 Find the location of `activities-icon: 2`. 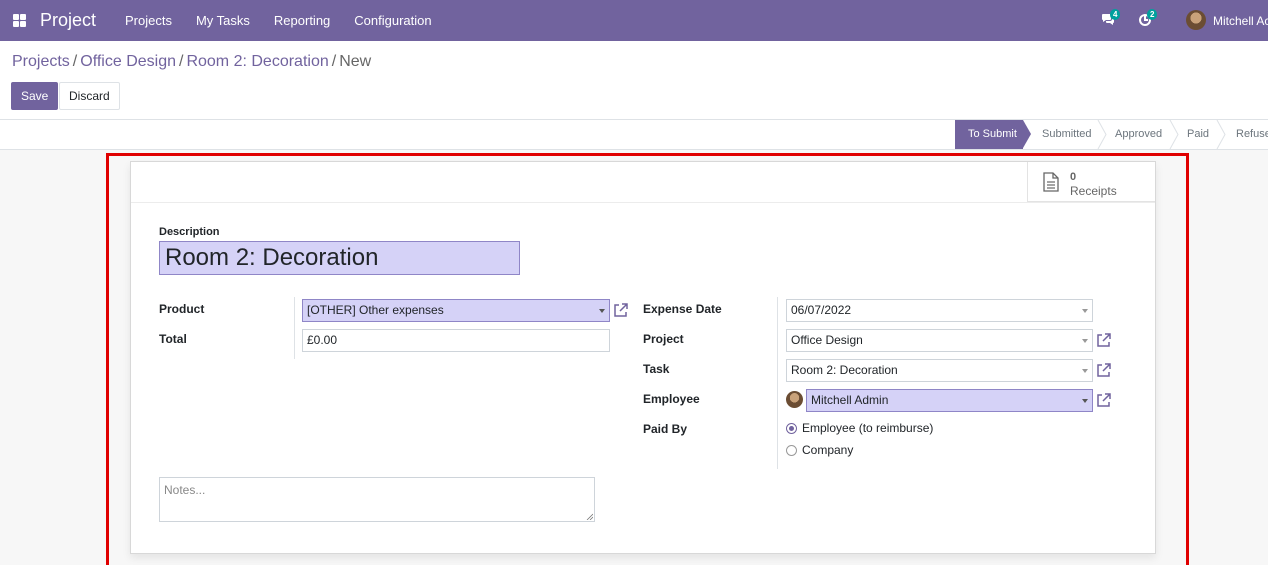

activities-icon: 2 is located at coordinates (1148, 20).